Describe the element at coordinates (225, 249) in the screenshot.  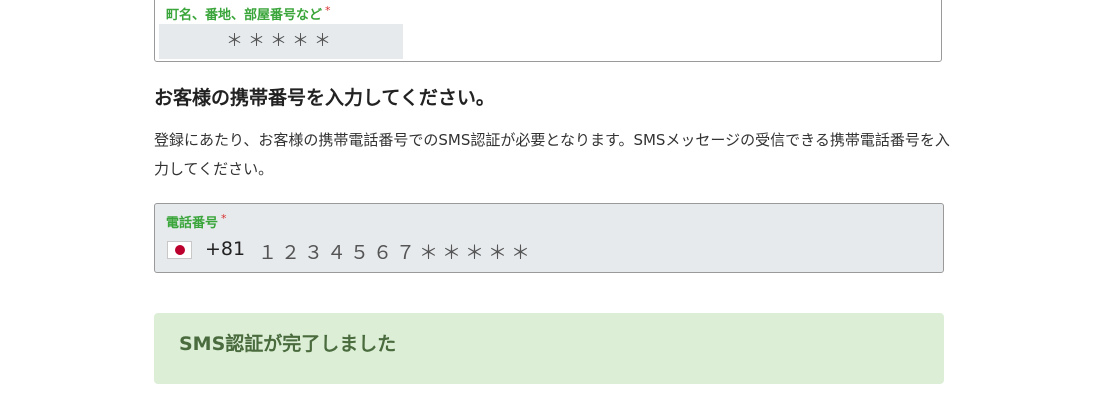
I see `country-code: +81` at that location.